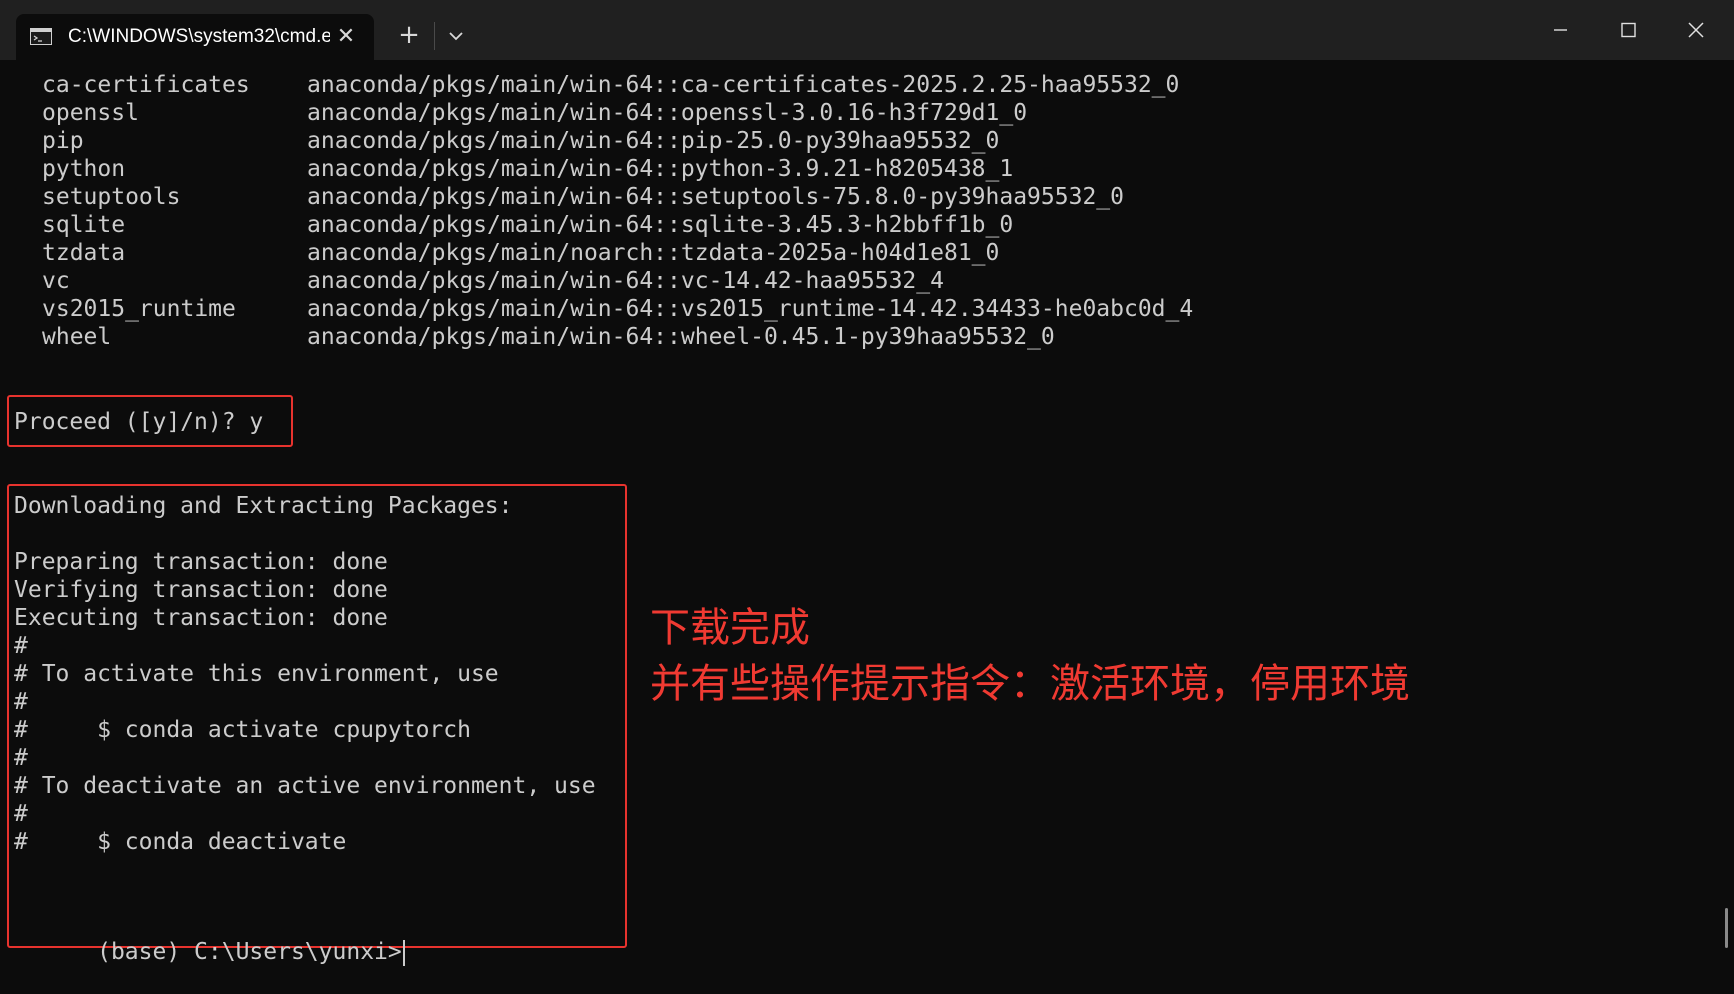 Image resolution: width=1734 pixels, height=994 pixels. What do you see at coordinates (409, 36) in the screenshot?
I see `new-tab-button: +` at bounding box center [409, 36].